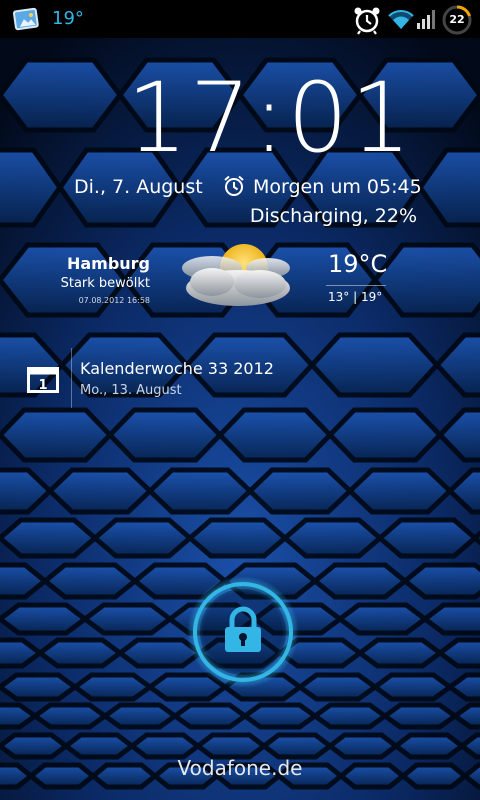  Describe the element at coordinates (240, 768) in the screenshot. I see `carrier-label: Vodafone.de` at that location.